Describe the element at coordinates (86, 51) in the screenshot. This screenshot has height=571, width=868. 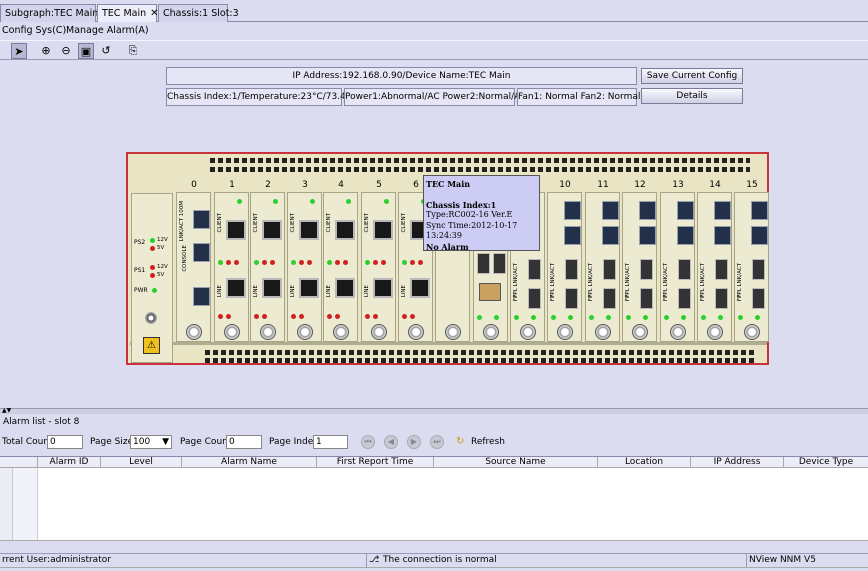
I see `fit-icon: ▣` at that location.